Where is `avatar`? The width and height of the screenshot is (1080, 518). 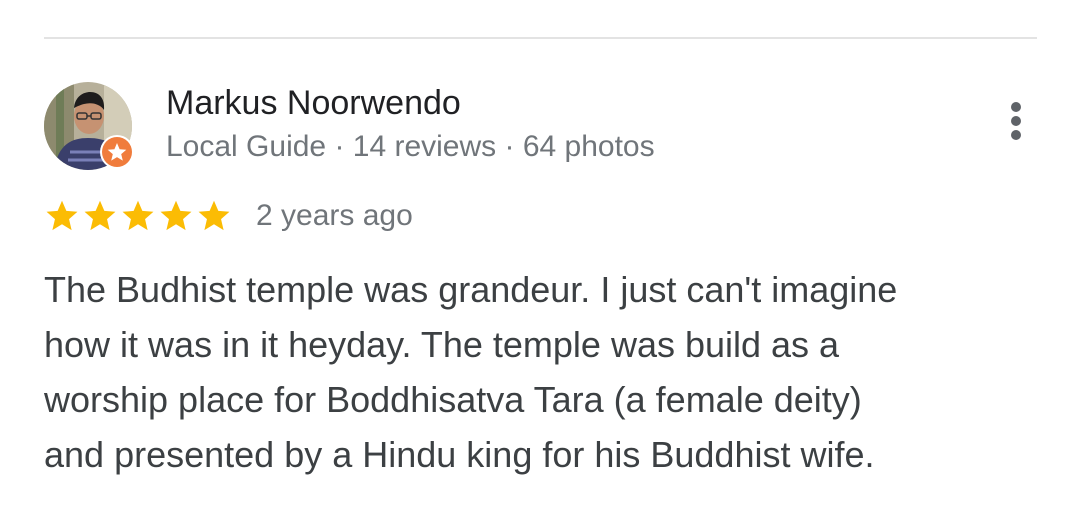 avatar is located at coordinates (89, 126).